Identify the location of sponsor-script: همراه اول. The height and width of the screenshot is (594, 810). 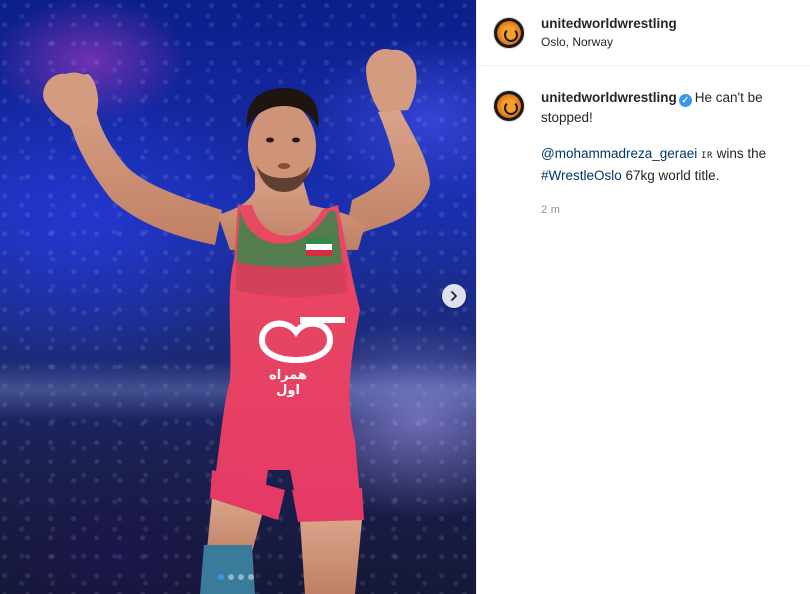
(288, 383).